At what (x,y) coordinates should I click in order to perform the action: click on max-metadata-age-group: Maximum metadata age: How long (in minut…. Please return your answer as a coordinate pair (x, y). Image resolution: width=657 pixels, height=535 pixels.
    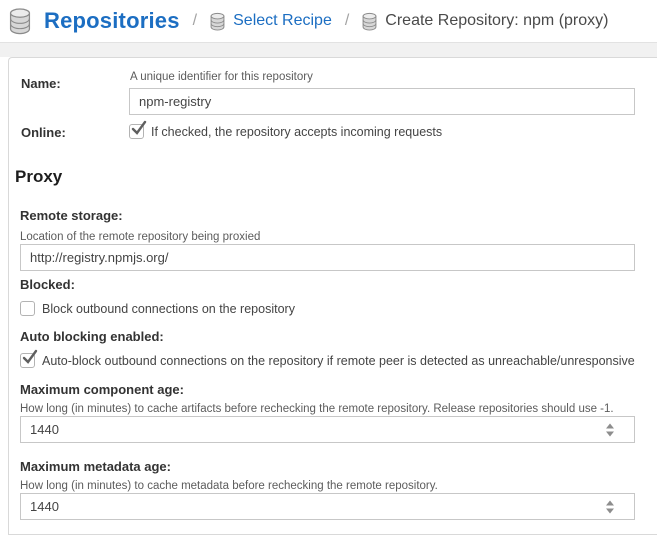
    Looking at the image, I should click on (327, 489).